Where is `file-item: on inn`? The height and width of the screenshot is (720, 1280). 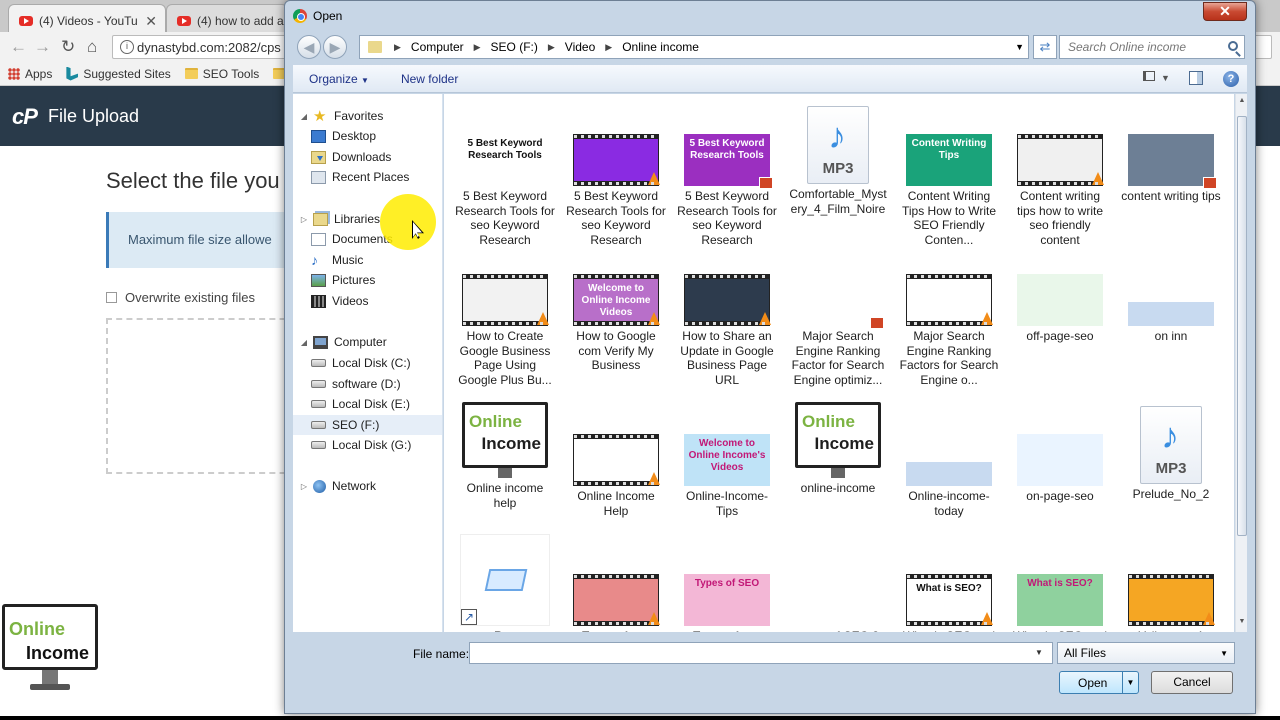 file-item: on inn is located at coordinates (1171, 323).